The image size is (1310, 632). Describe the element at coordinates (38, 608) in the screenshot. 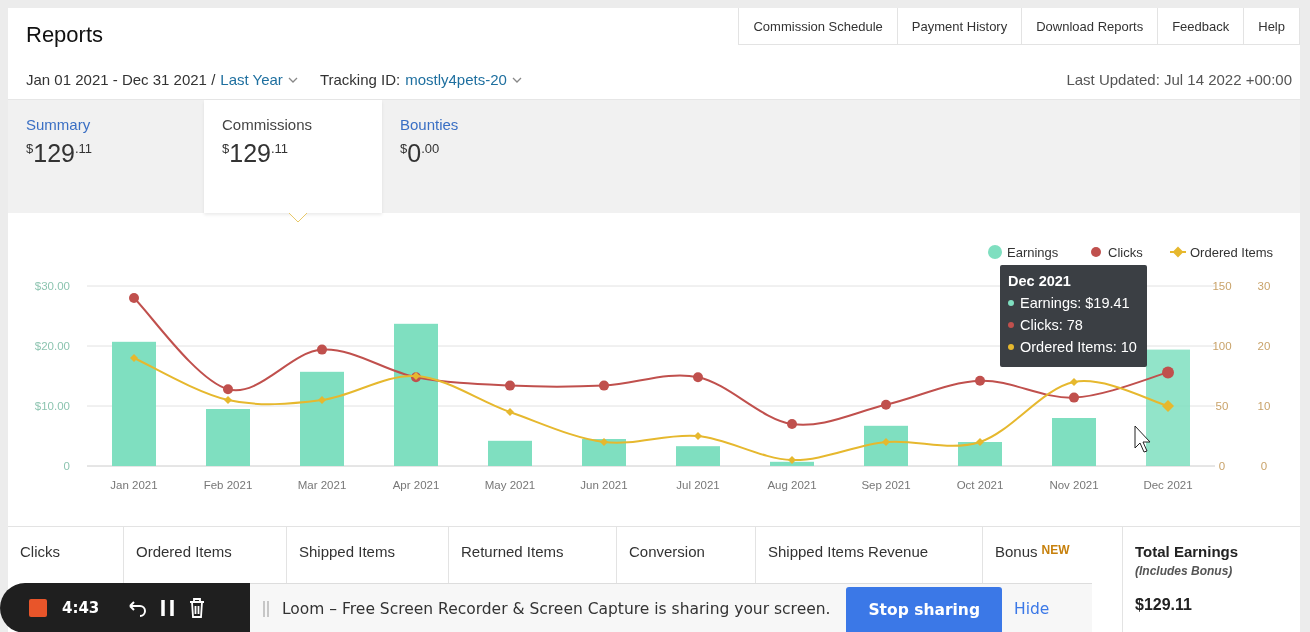

I see `stop-recording-icon` at that location.